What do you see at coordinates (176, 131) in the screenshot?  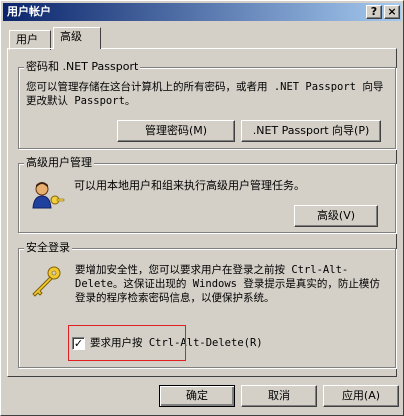 I see `manage-passwords-button: 管理密码(M)` at bounding box center [176, 131].